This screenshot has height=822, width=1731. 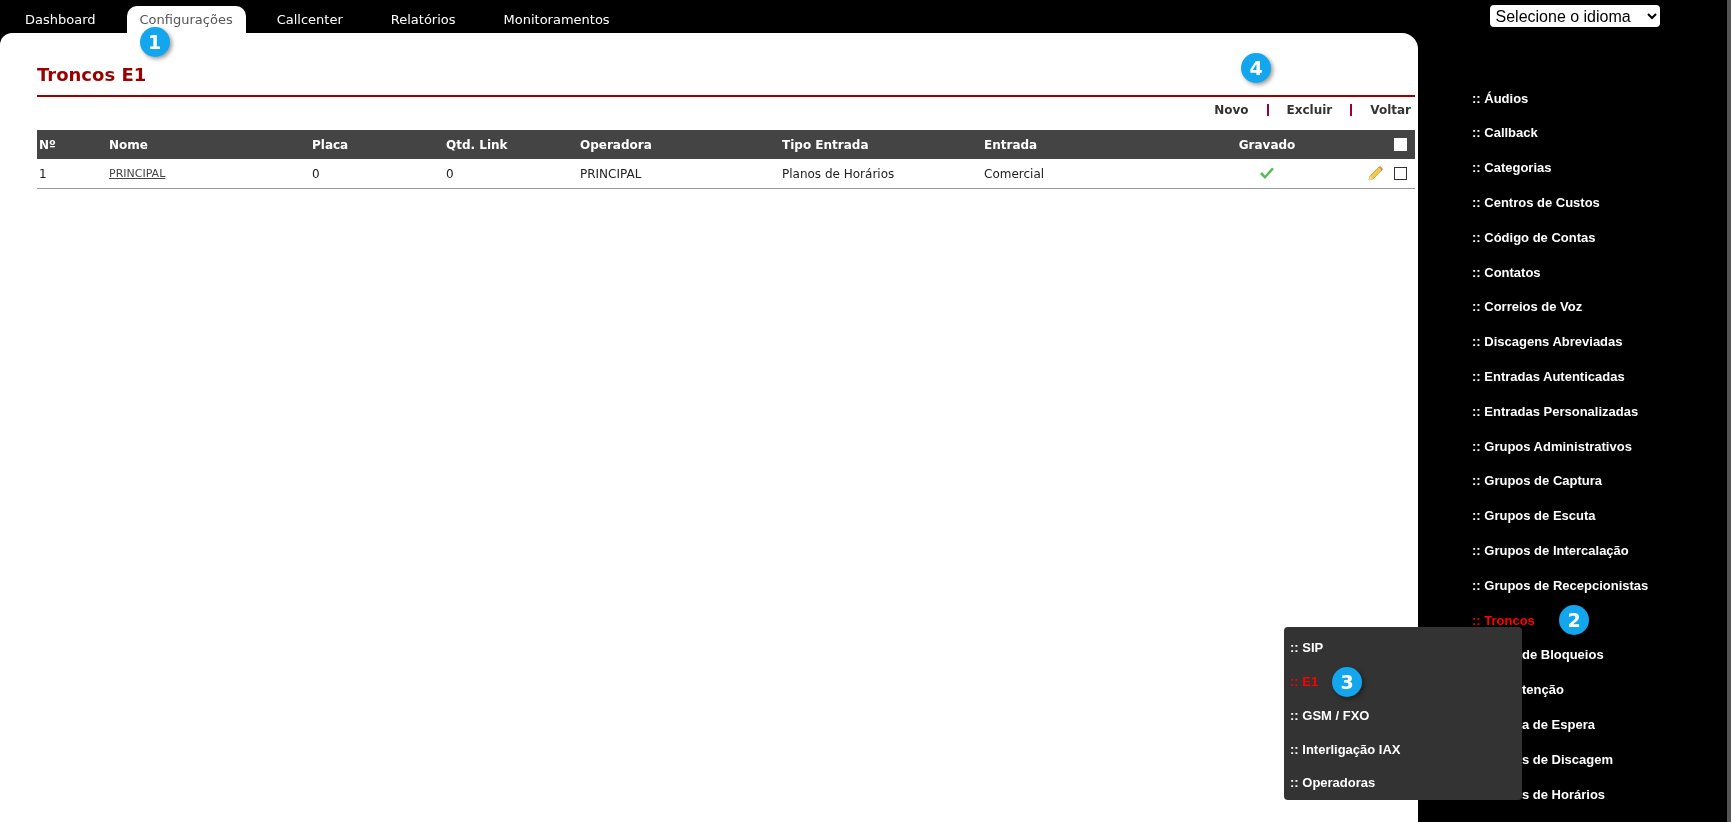 What do you see at coordinates (1505, 133) in the screenshot?
I see `sidebar-item: :: Callback` at bounding box center [1505, 133].